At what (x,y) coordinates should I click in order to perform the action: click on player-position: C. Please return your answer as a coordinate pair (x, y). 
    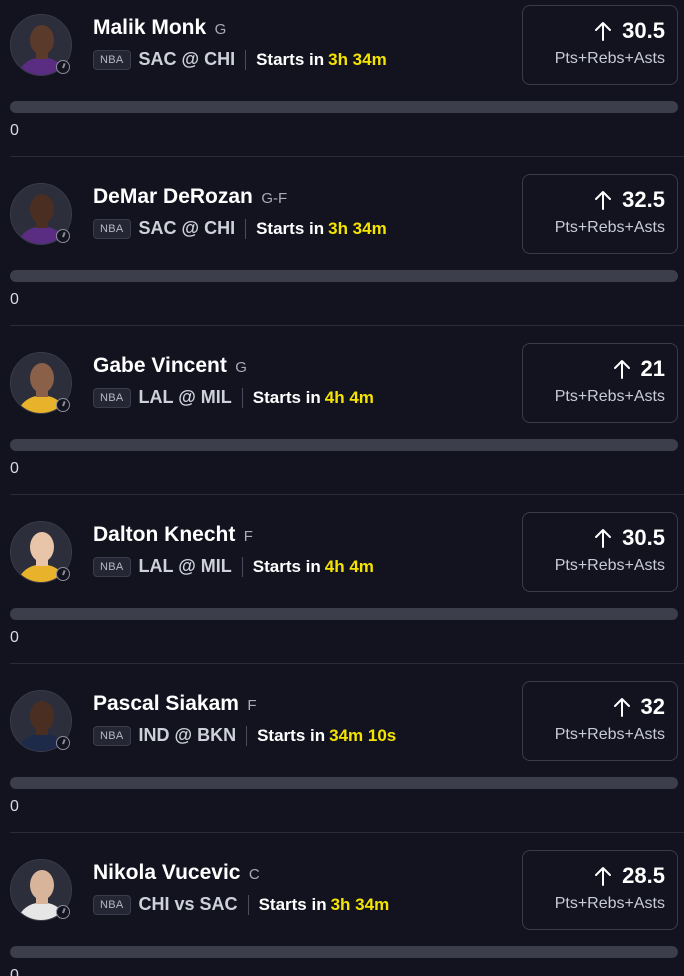
    Looking at the image, I should click on (254, 874).